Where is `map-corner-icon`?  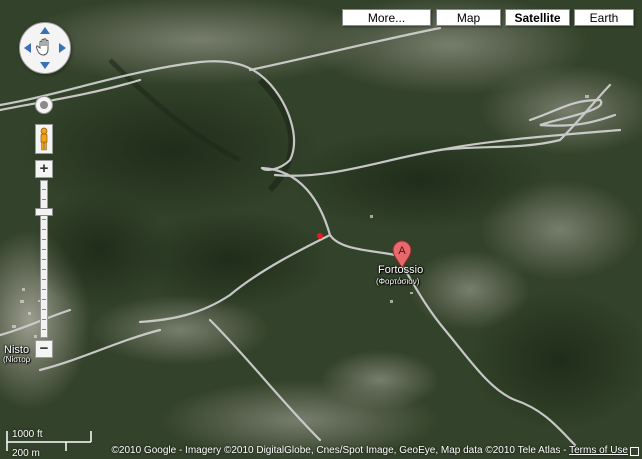 map-corner-icon is located at coordinates (634, 451).